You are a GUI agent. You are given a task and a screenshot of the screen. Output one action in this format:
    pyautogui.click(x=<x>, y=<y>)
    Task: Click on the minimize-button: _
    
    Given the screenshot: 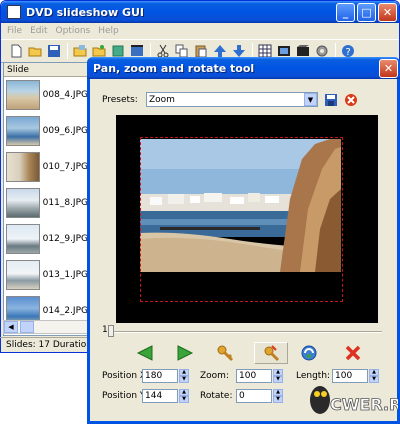 What is the action you would take?
    pyautogui.click(x=345, y=12)
    